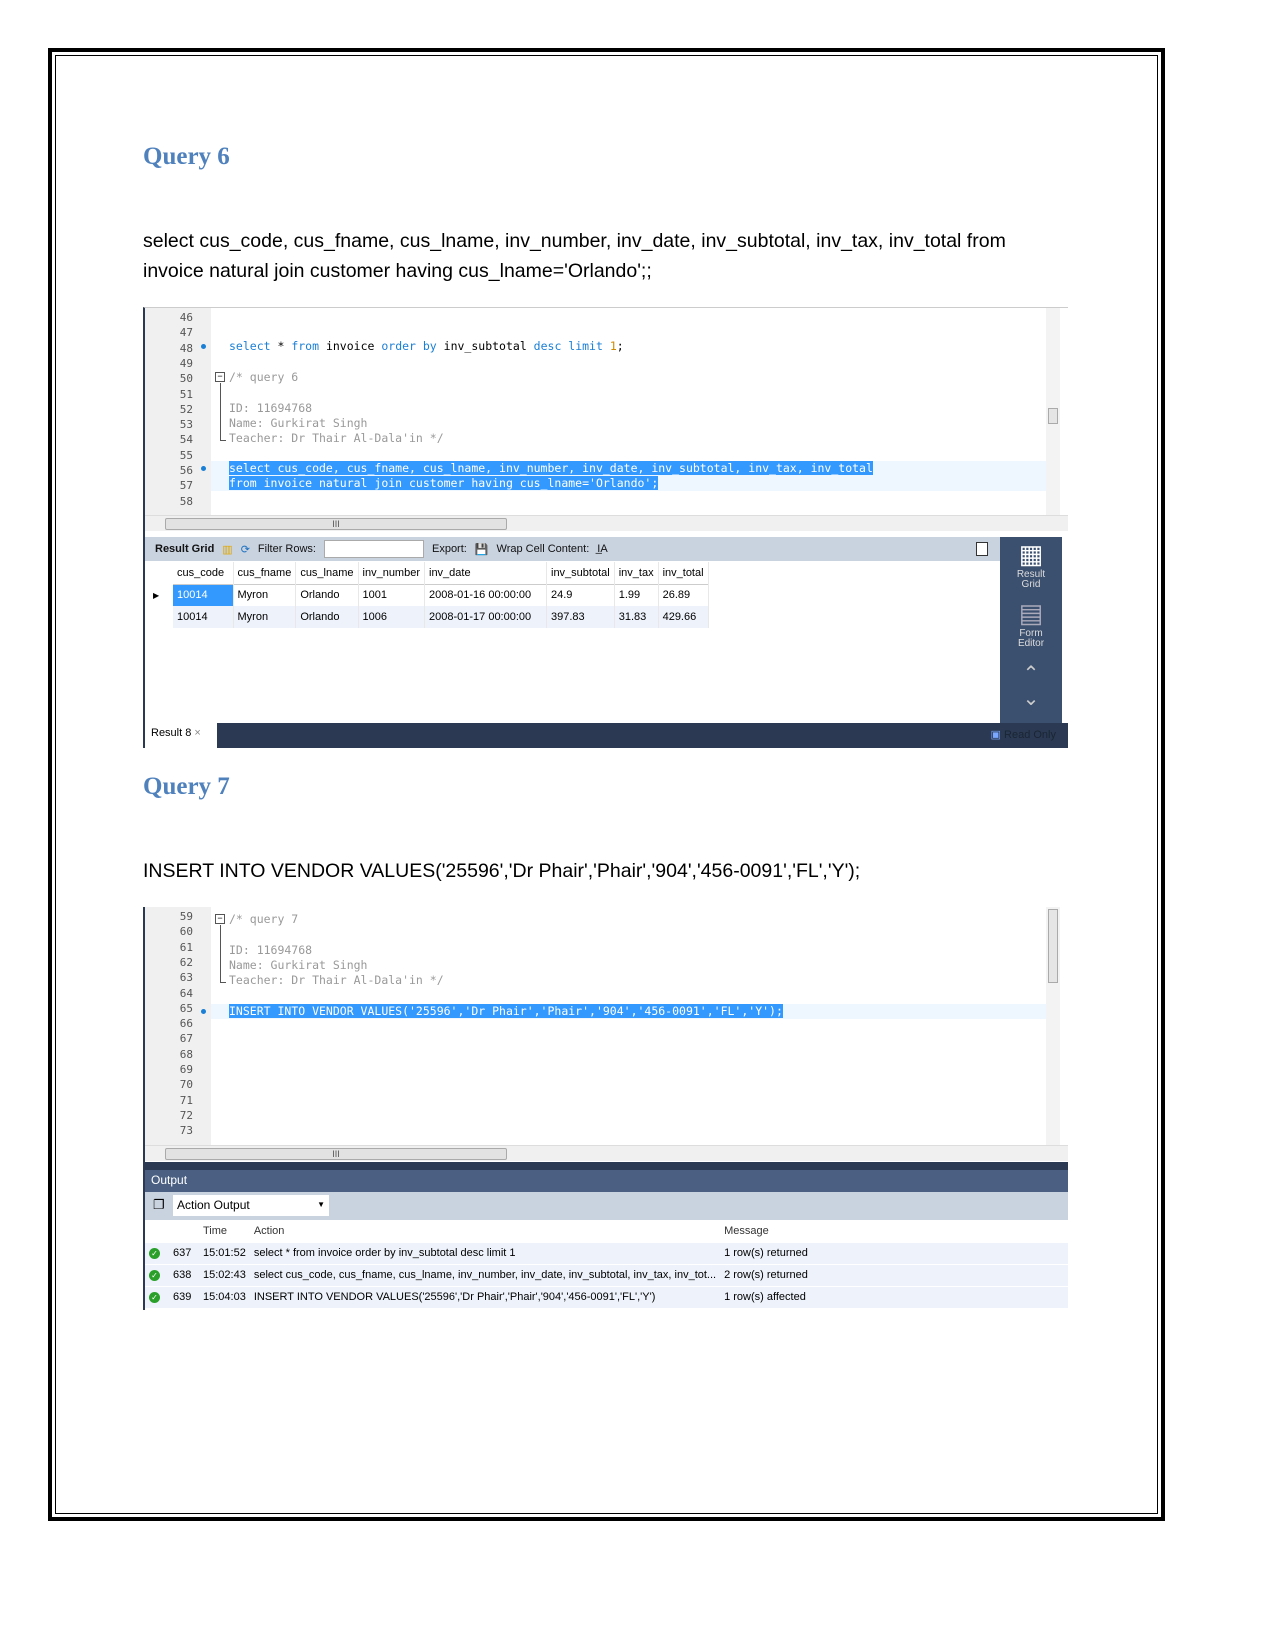 The width and height of the screenshot is (1275, 1650). I want to click on current-row-icon: ▶, so click(156, 595).